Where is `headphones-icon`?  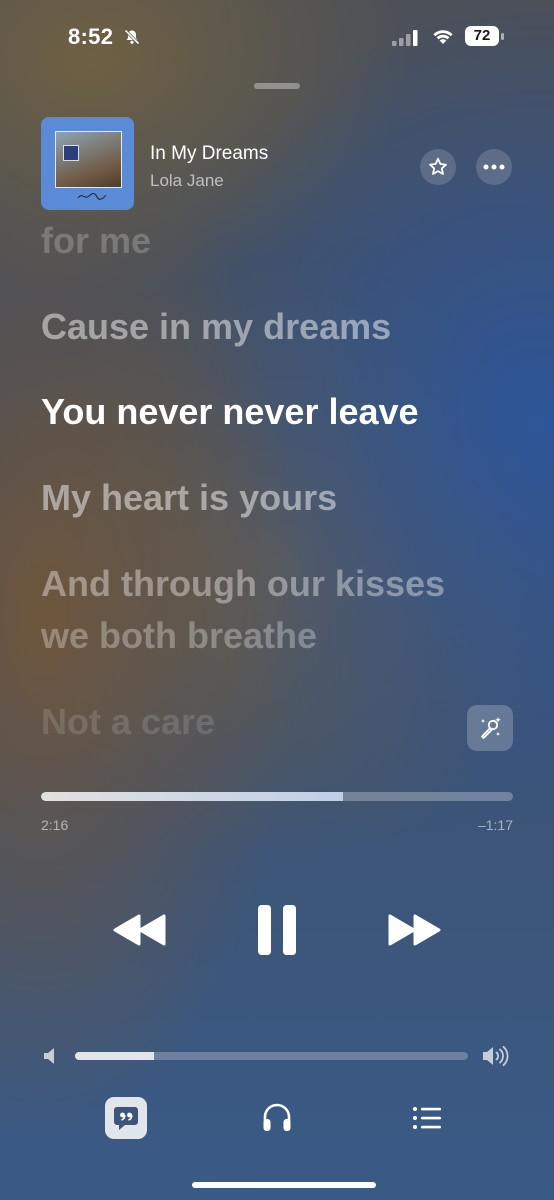
headphones-icon is located at coordinates (277, 1118).